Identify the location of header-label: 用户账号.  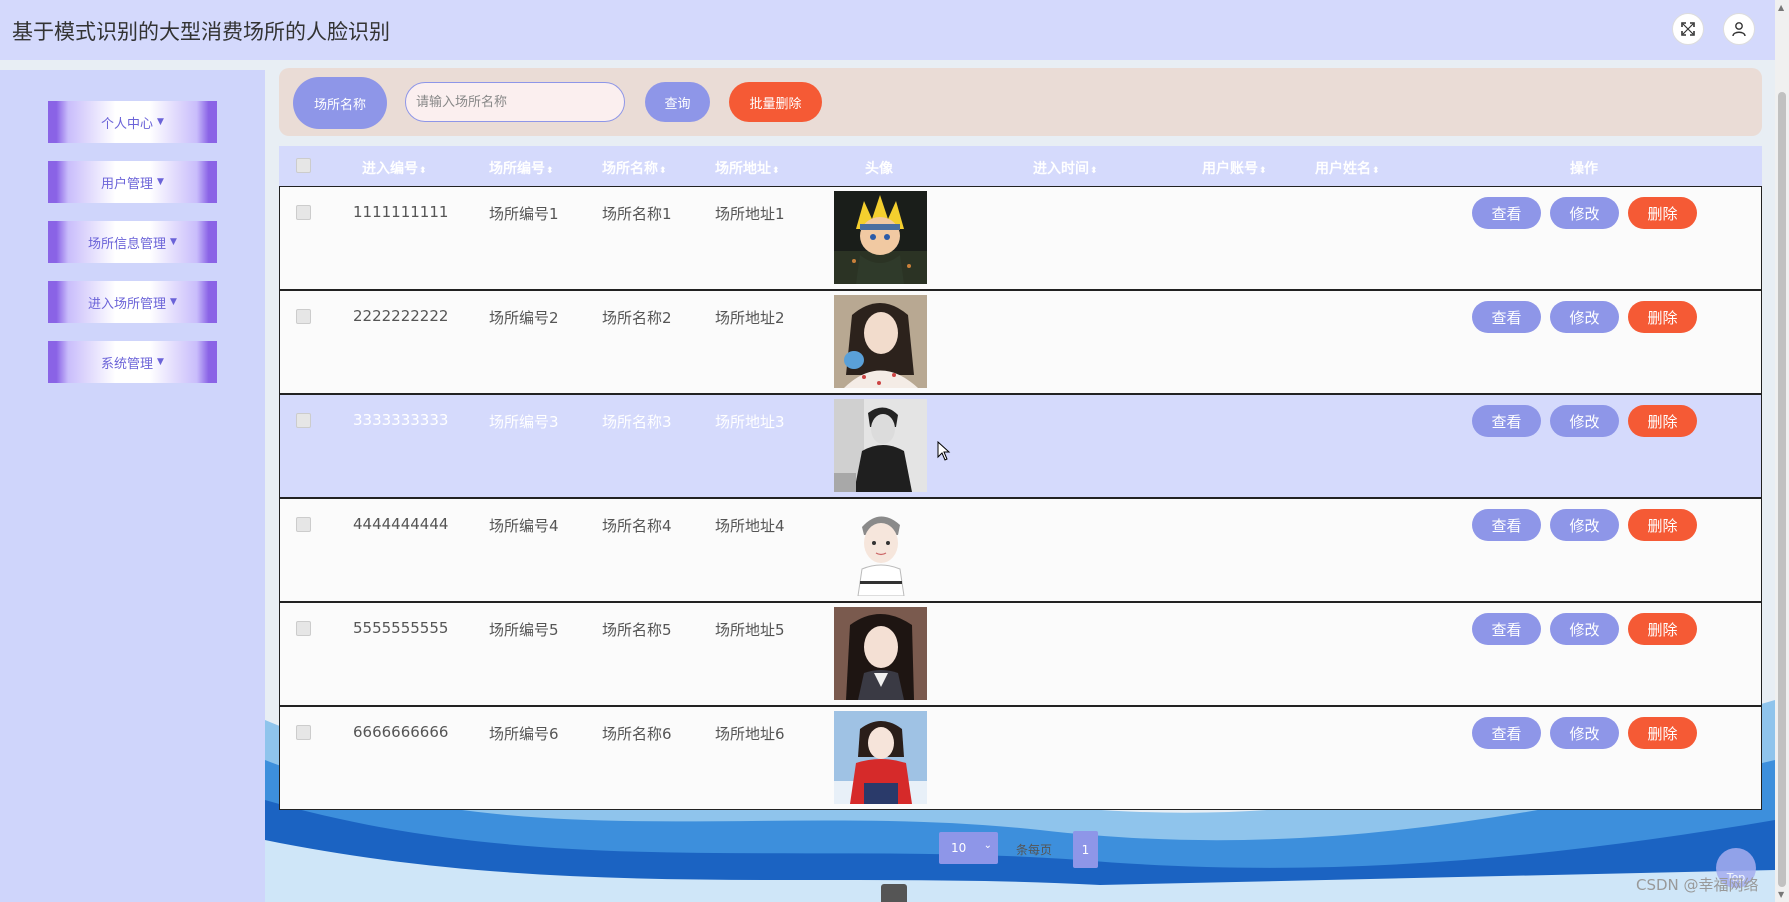
(1230, 169).